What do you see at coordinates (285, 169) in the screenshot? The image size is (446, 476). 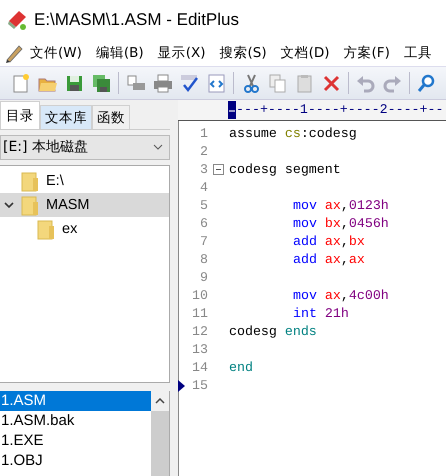 I see `code-line: codesg segment` at bounding box center [285, 169].